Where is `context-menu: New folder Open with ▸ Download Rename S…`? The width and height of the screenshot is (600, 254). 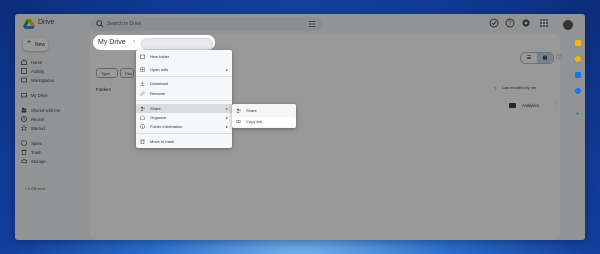
context-menu: New folder Open with ▸ Download Rename S… is located at coordinates (184, 99).